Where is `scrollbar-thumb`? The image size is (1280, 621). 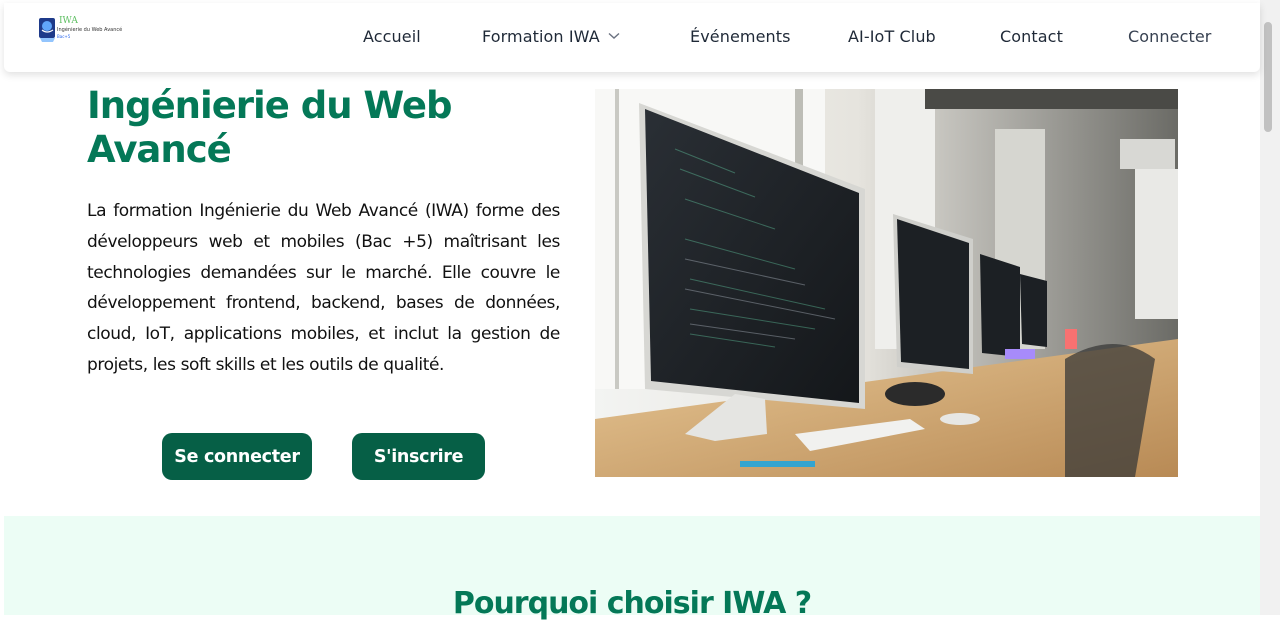
scrollbar-thumb is located at coordinates (1268, 77).